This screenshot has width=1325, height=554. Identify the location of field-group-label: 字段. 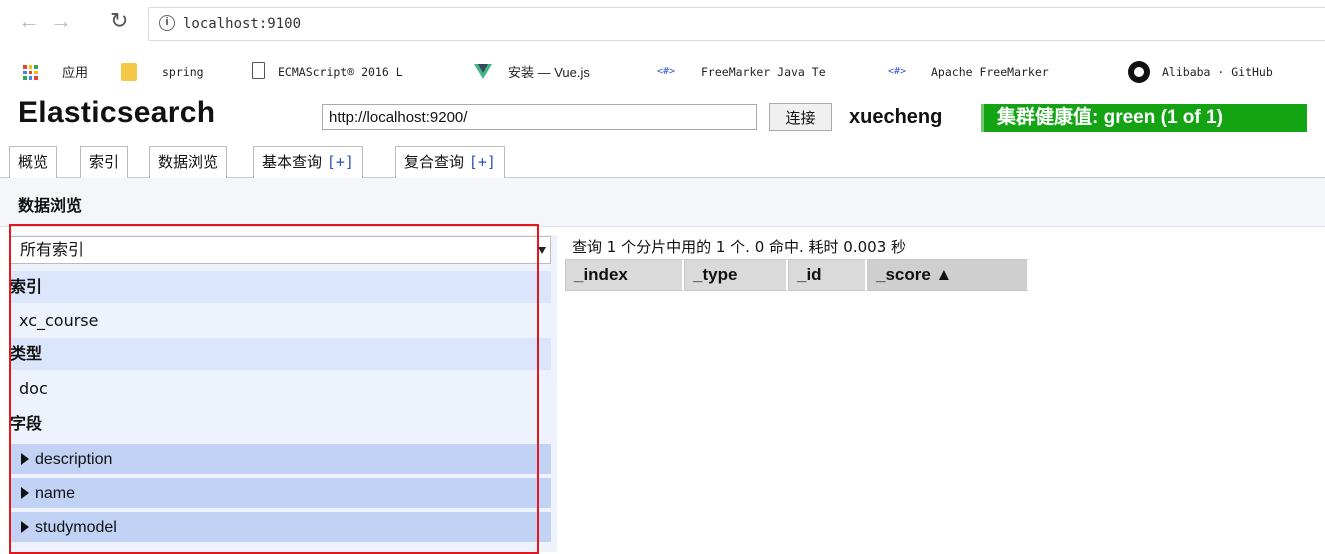
(26, 423).